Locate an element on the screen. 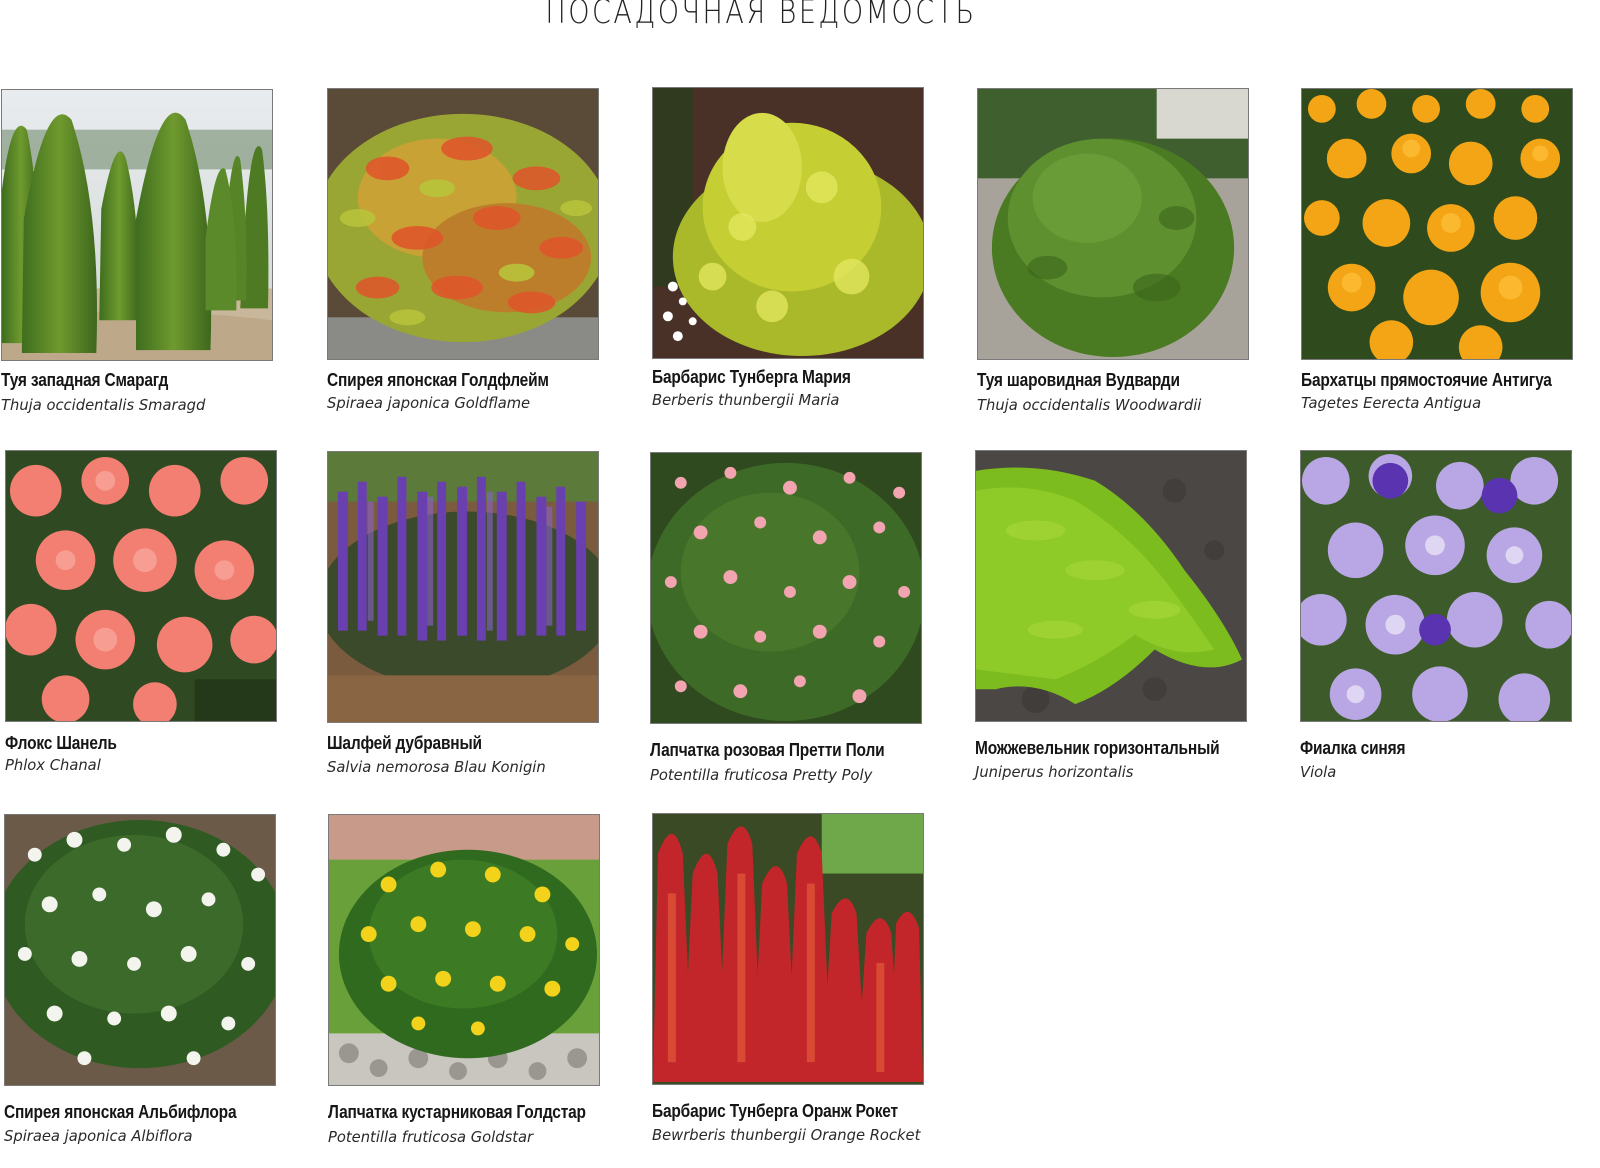 This screenshot has height=1168, width=1600. potentilla-goldstar-photo is located at coordinates (464, 950).